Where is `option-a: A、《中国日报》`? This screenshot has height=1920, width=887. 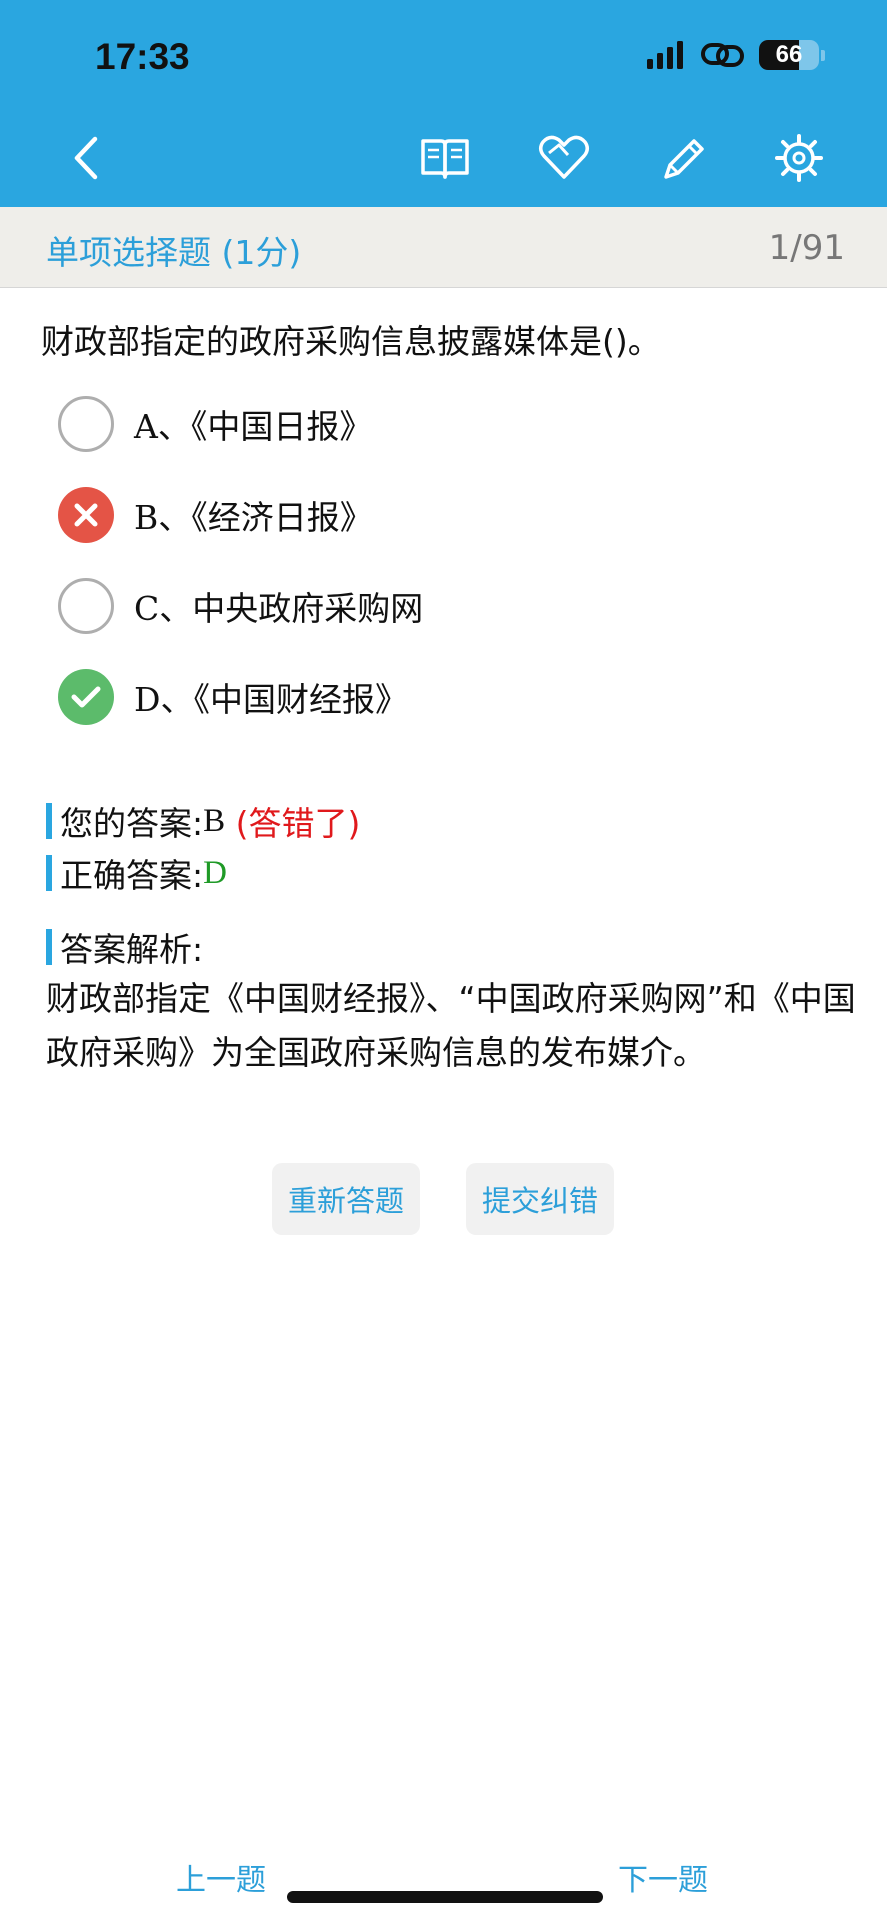 option-a: A、《中国日报》 is located at coordinates (215, 424).